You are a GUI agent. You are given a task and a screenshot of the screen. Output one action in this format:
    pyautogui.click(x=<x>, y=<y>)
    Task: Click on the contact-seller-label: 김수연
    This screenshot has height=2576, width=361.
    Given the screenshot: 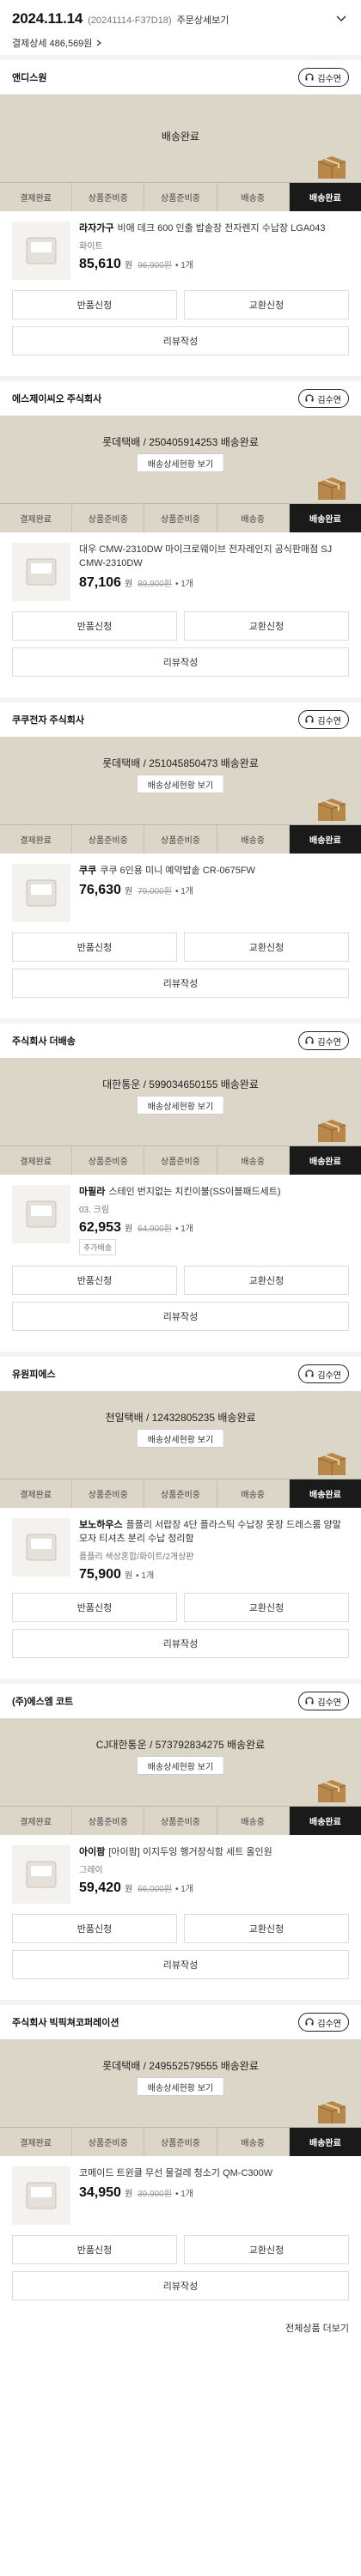 What is the action you would take?
    pyautogui.click(x=329, y=1042)
    